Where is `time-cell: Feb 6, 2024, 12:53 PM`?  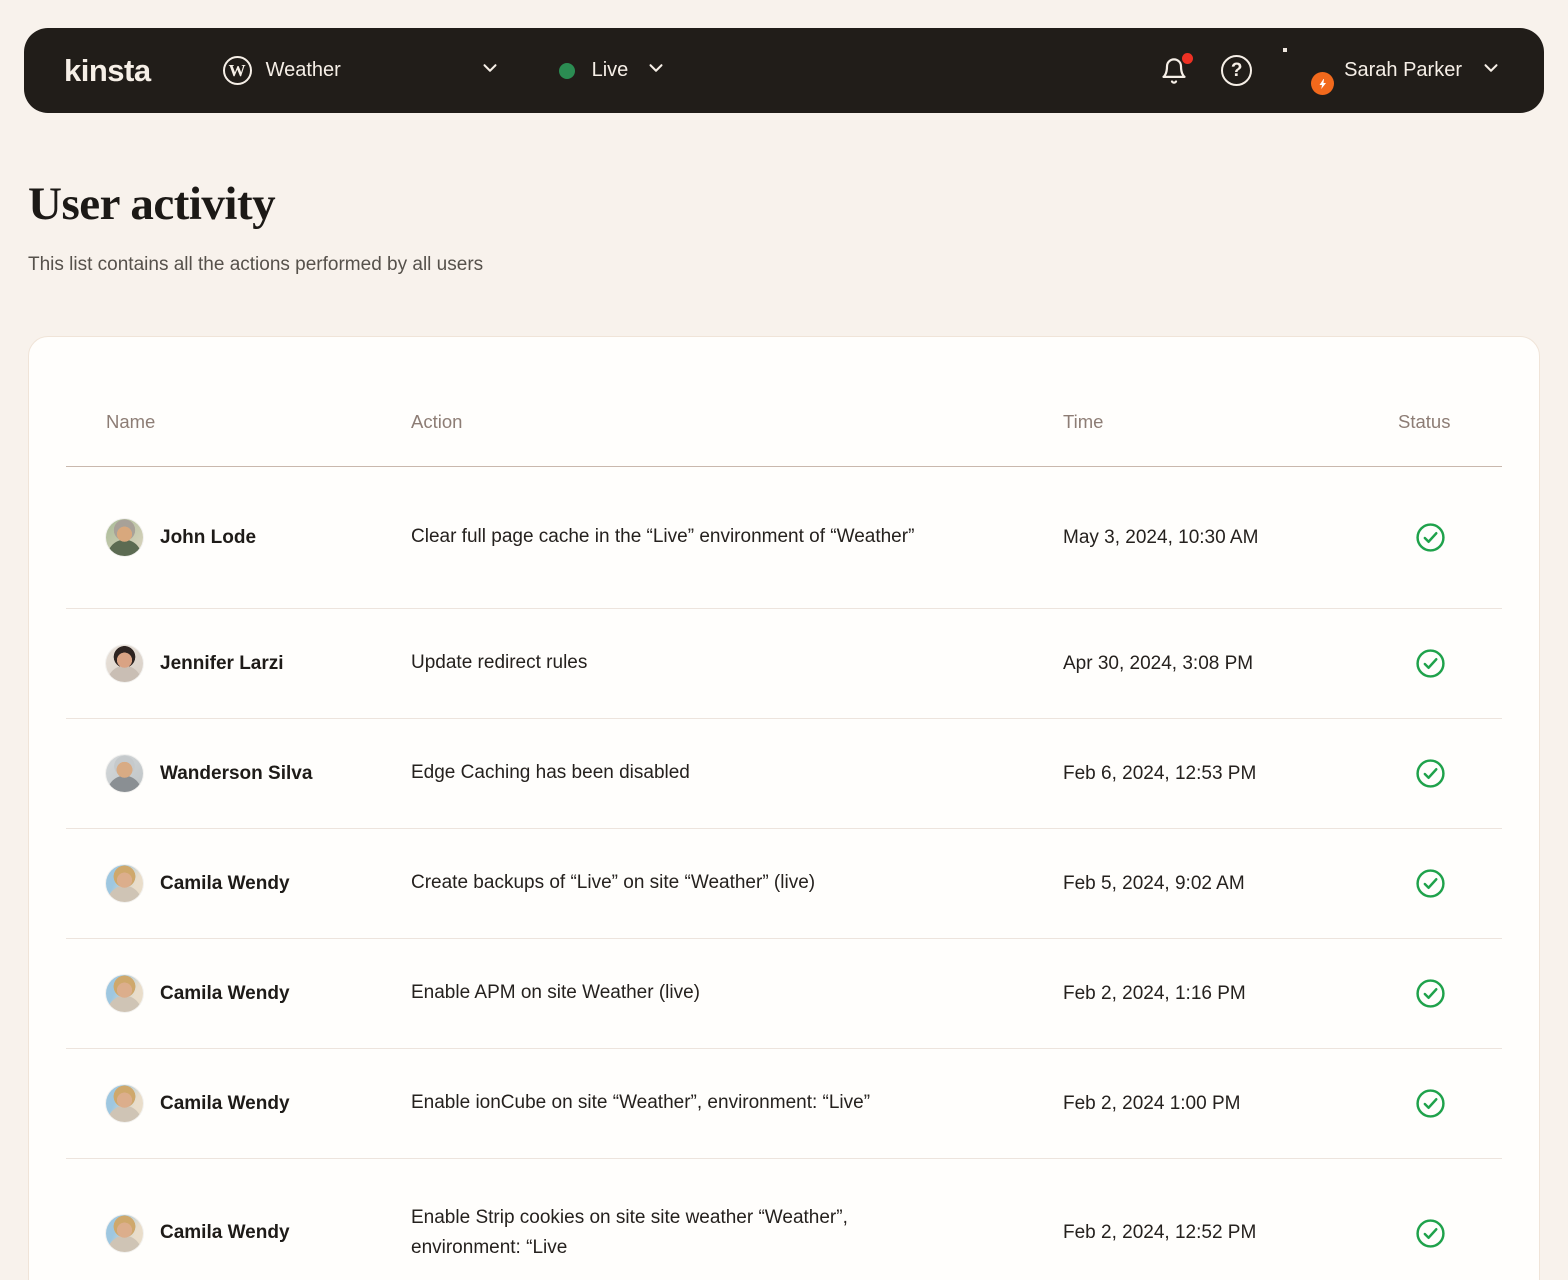 time-cell: Feb 6, 2024, 12:53 PM is located at coordinates (1160, 773).